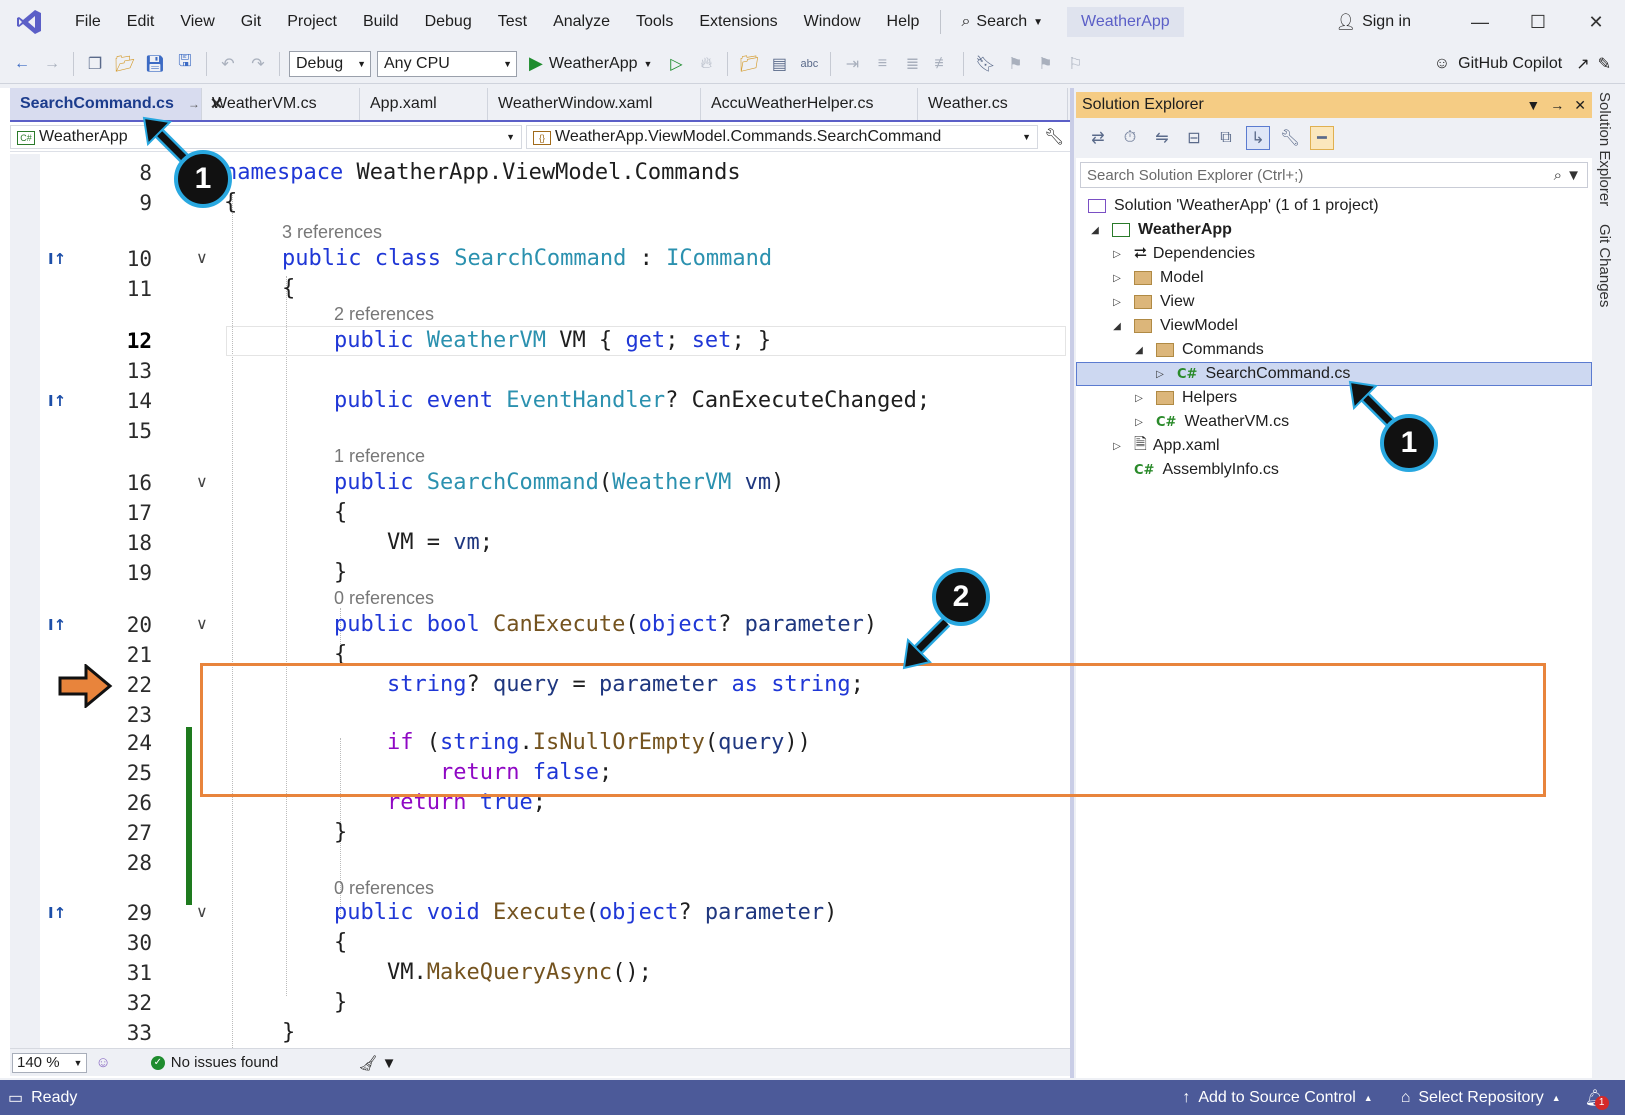  I want to click on menu-debug: Debug, so click(448, 22).